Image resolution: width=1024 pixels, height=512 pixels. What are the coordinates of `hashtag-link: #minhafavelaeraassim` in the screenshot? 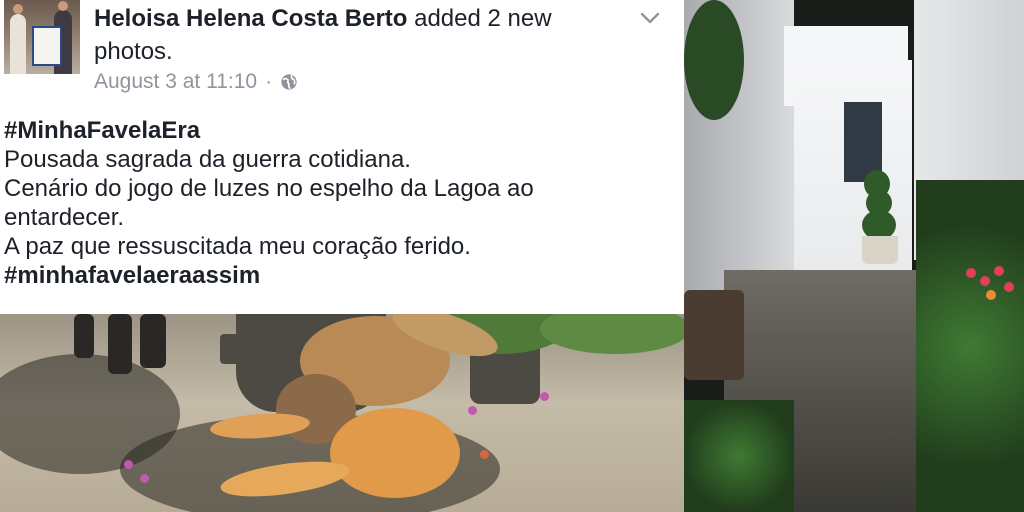 It's located at (339, 275).